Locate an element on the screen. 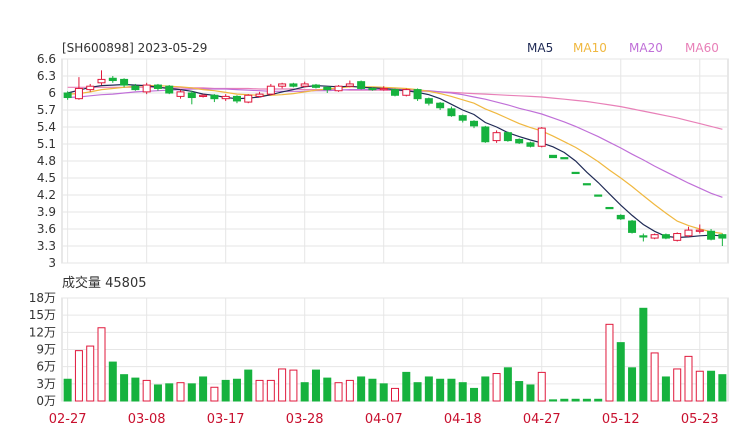 The width and height of the screenshot is (740, 440). price-tick-label: 4.8 is located at coordinates (46, 161).